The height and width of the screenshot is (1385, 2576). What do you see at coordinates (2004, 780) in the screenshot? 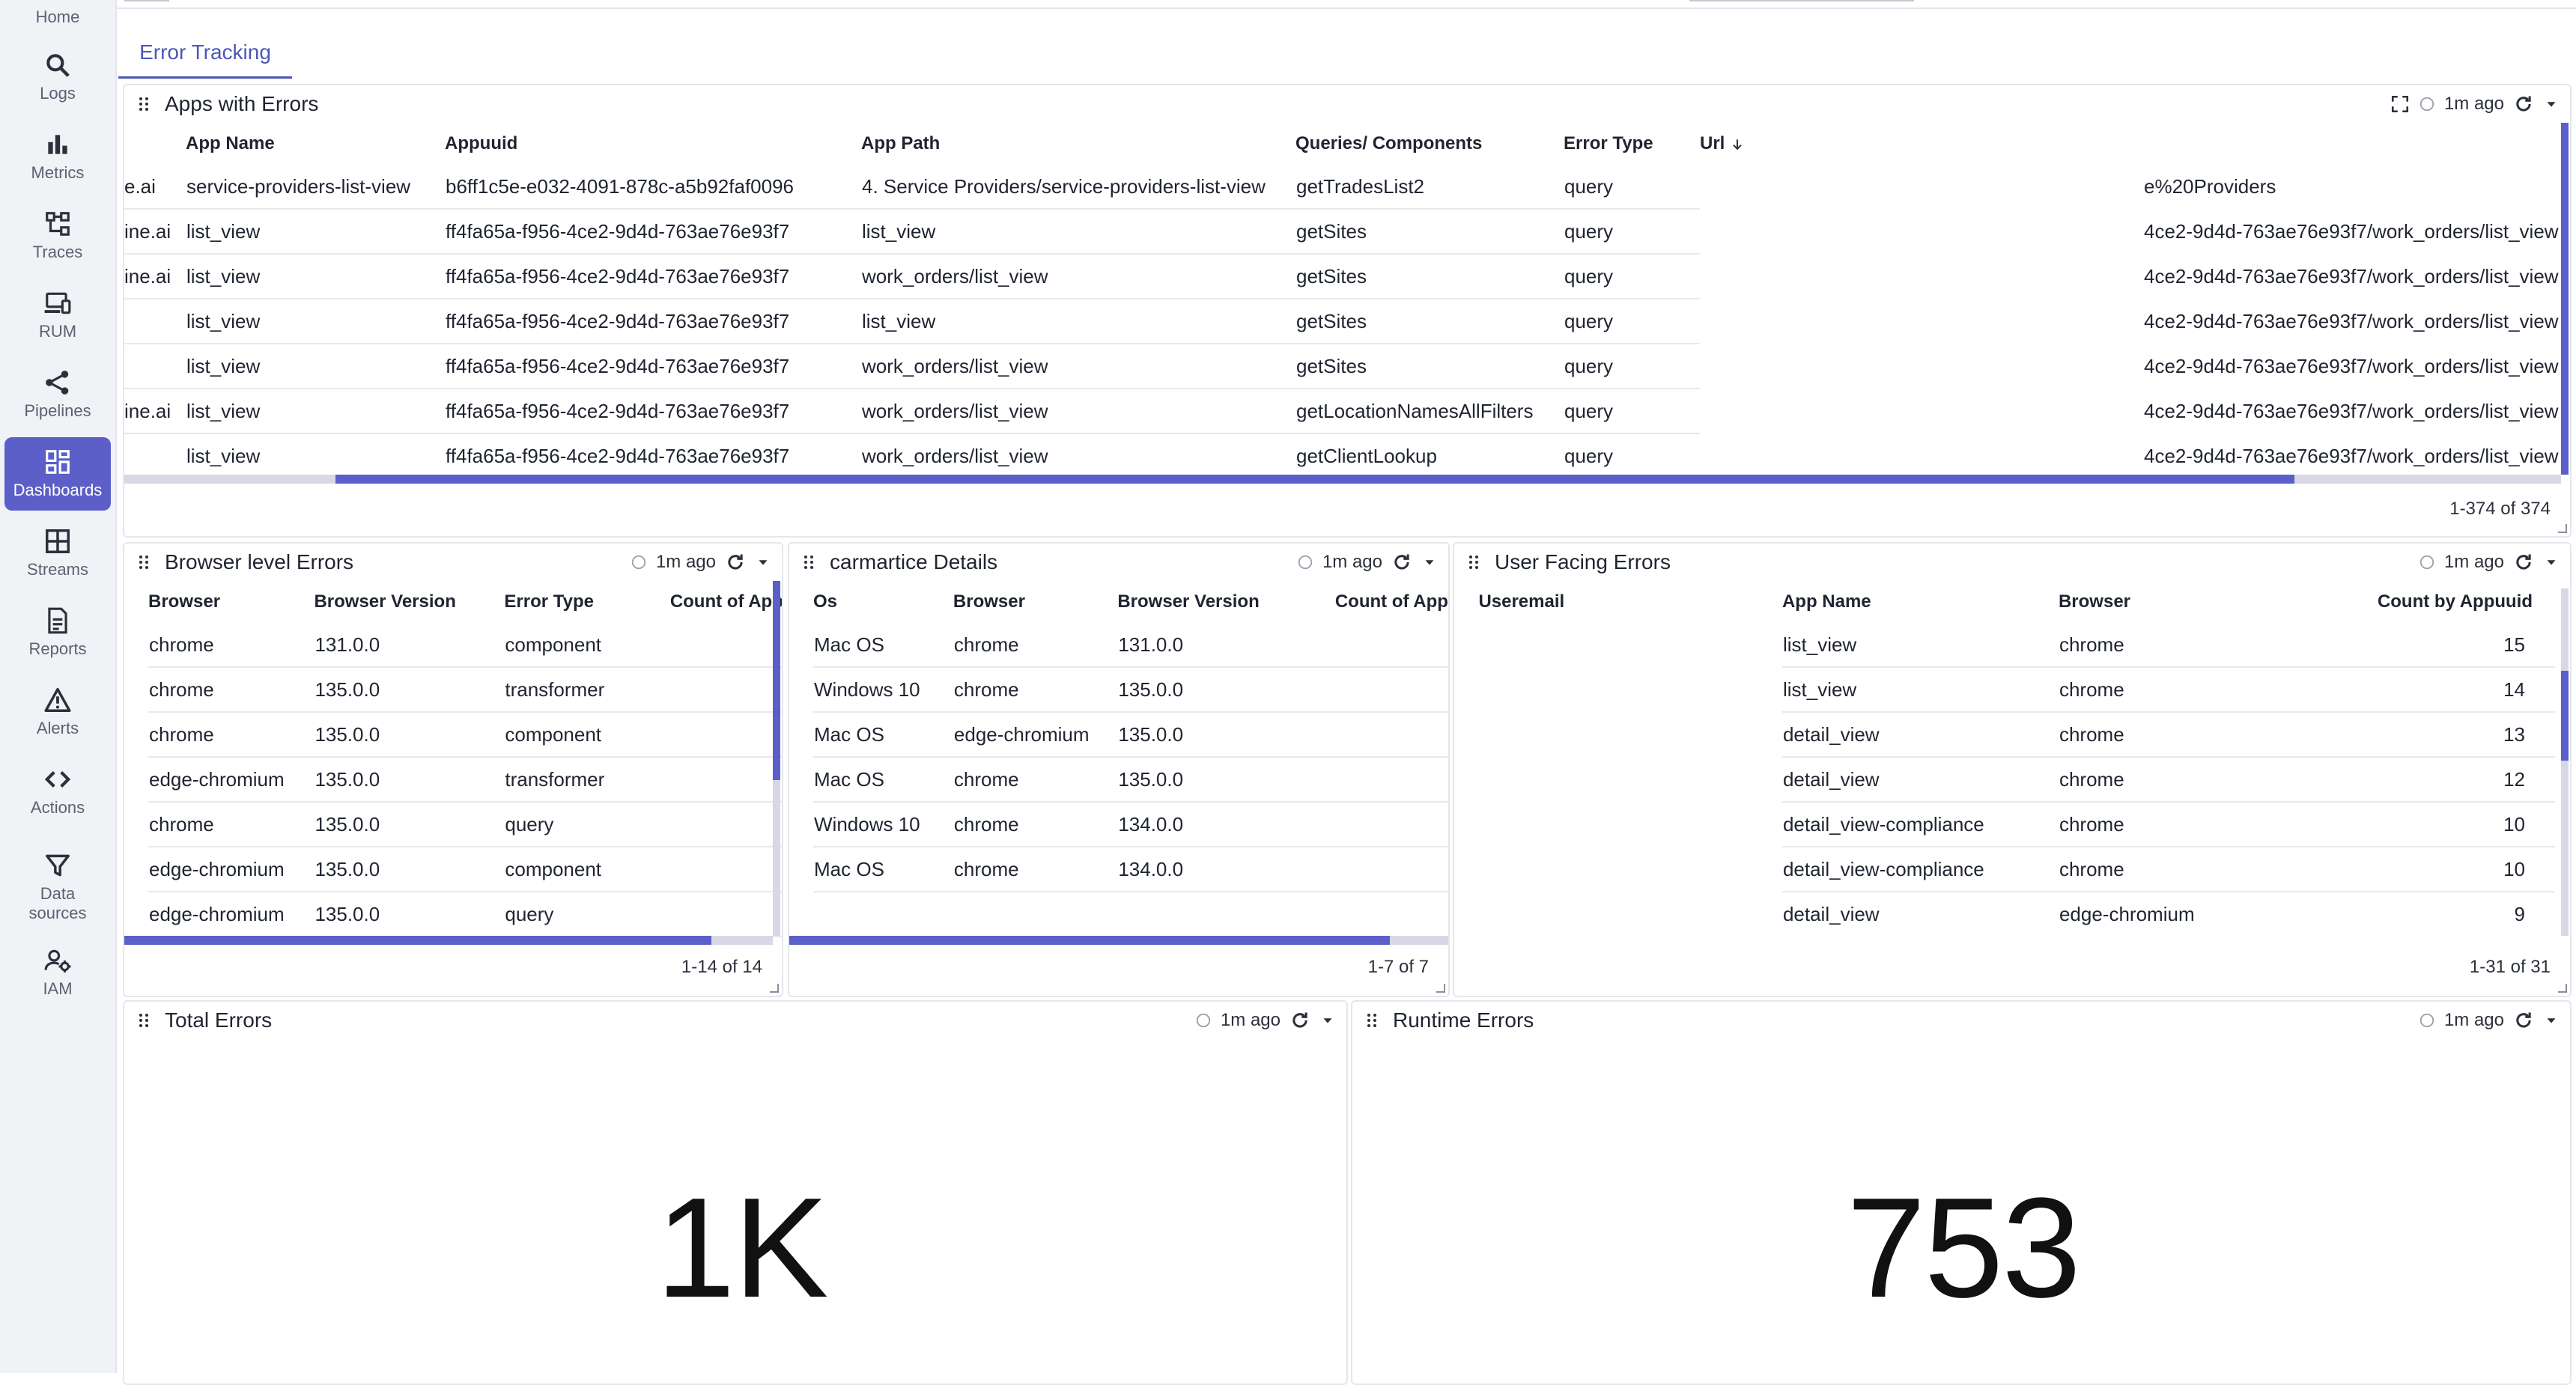
I see `table-row: detail_view chrome 12` at bounding box center [2004, 780].